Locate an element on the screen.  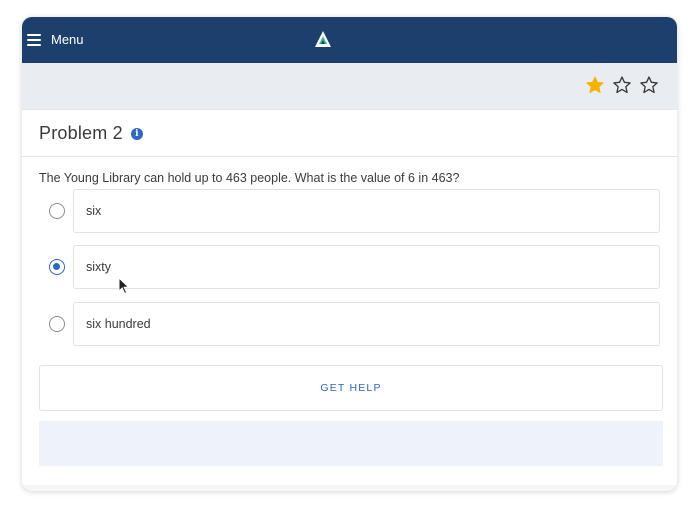
top-bar: Menu is located at coordinates (349, 40).